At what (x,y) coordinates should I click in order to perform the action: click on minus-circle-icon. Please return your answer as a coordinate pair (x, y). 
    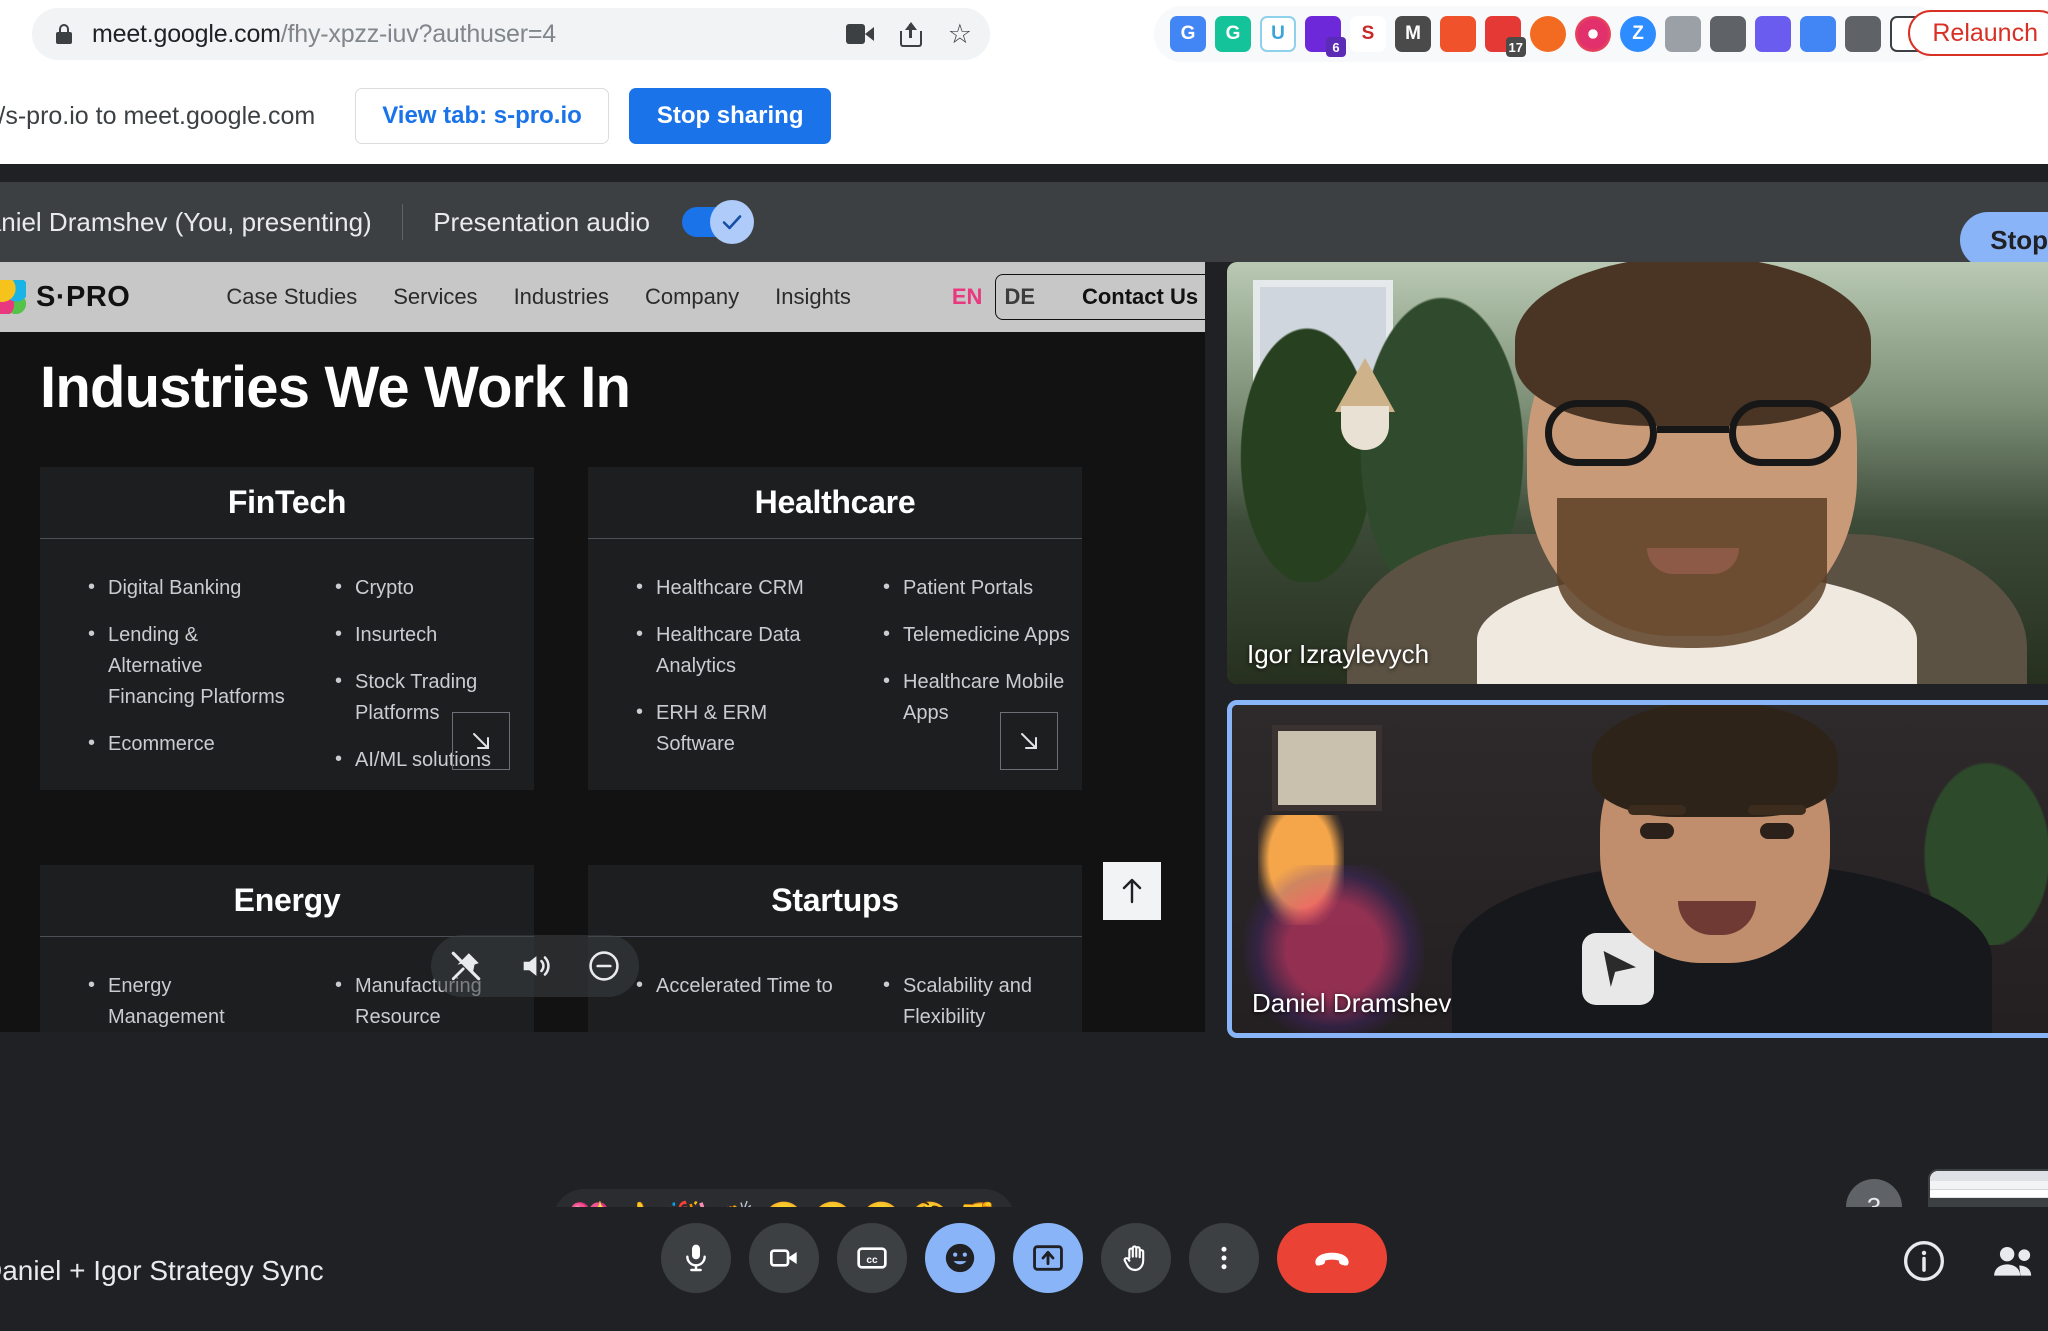
    Looking at the image, I should click on (604, 966).